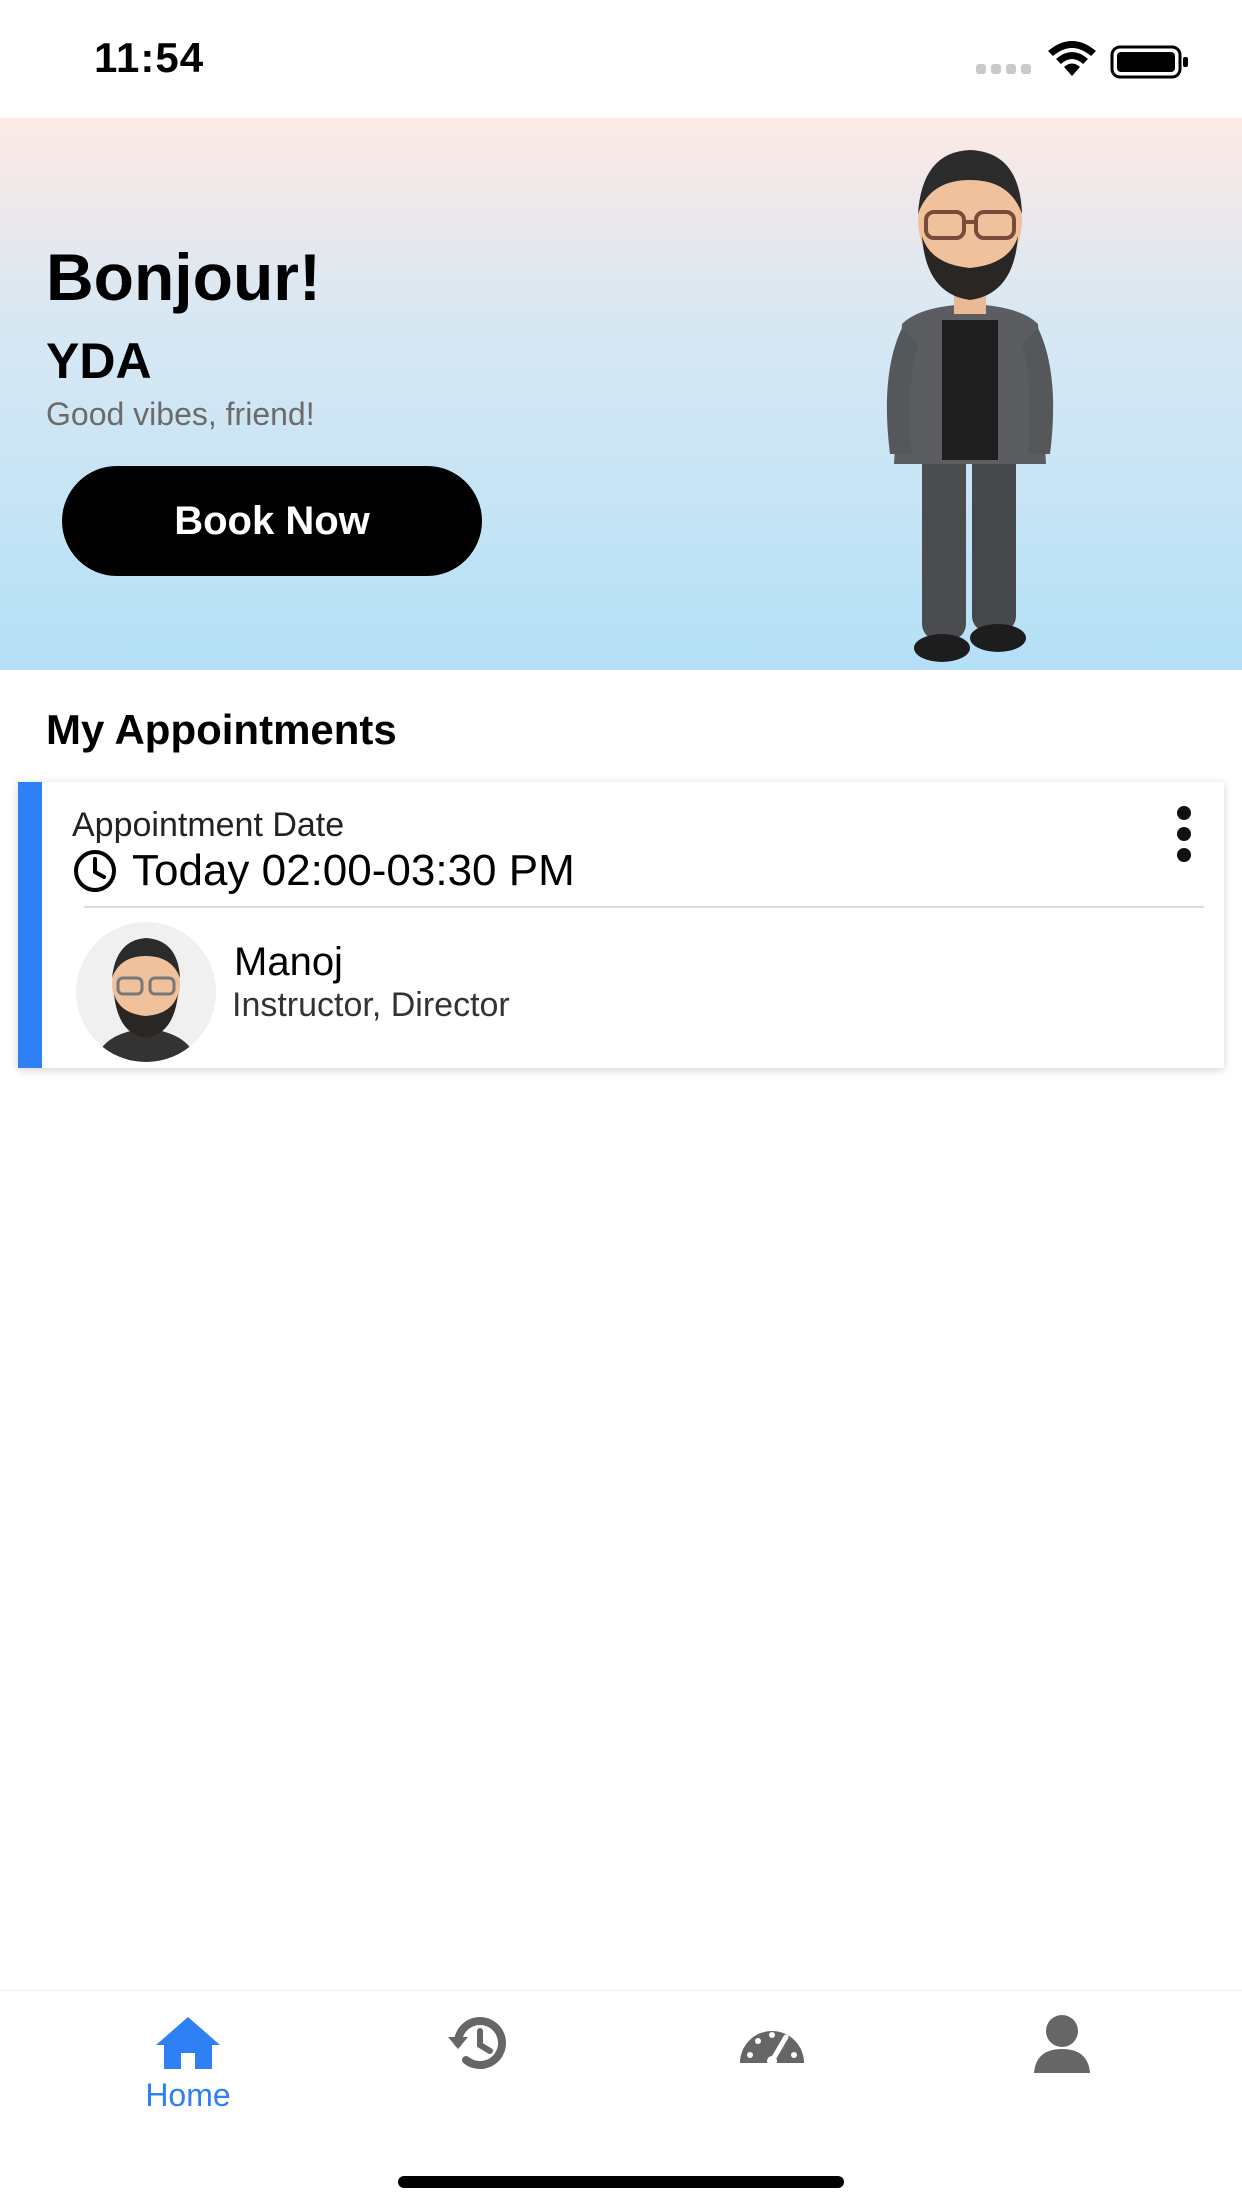  Describe the element at coordinates (30, 925) in the screenshot. I see `card-accent-bar` at that location.